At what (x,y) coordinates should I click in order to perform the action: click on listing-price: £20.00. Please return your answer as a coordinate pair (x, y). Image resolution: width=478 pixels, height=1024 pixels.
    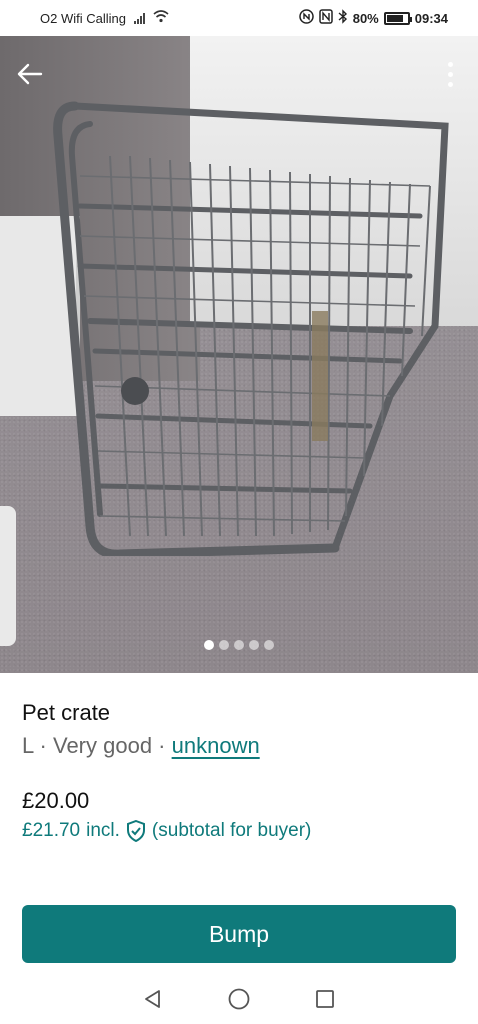
    Looking at the image, I should click on (56, 800).